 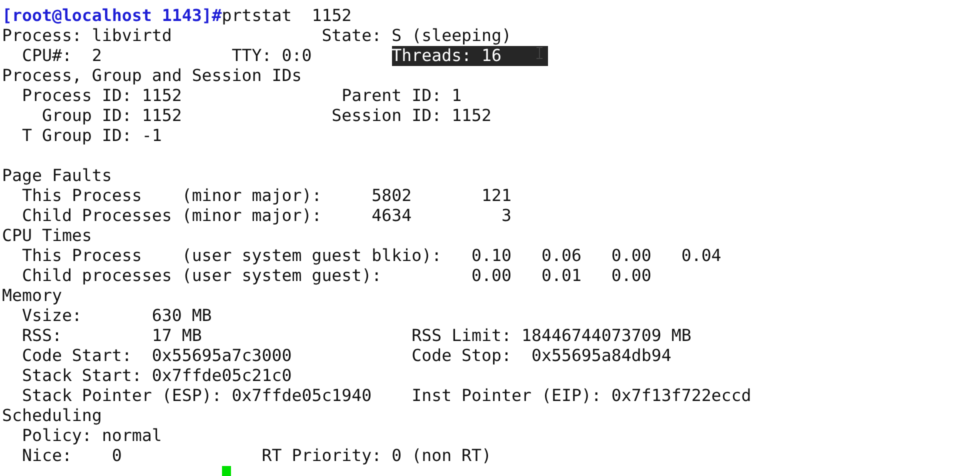 What do you see at coordinates (152, 76) in the screenshot?
I see `output-text: Process, Group and Session IDs` at bounding box center [152, 76].